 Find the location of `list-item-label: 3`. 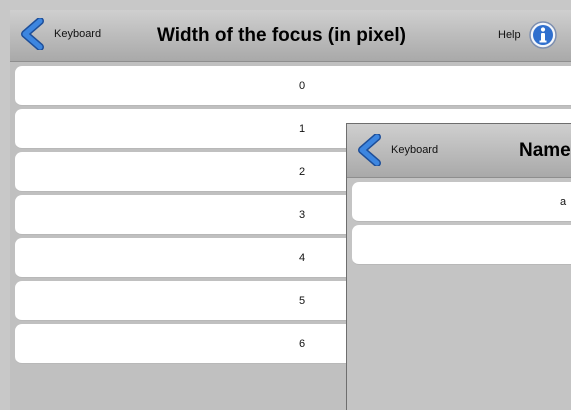

list-item-label: 3 is located at coordinates (302, 215).